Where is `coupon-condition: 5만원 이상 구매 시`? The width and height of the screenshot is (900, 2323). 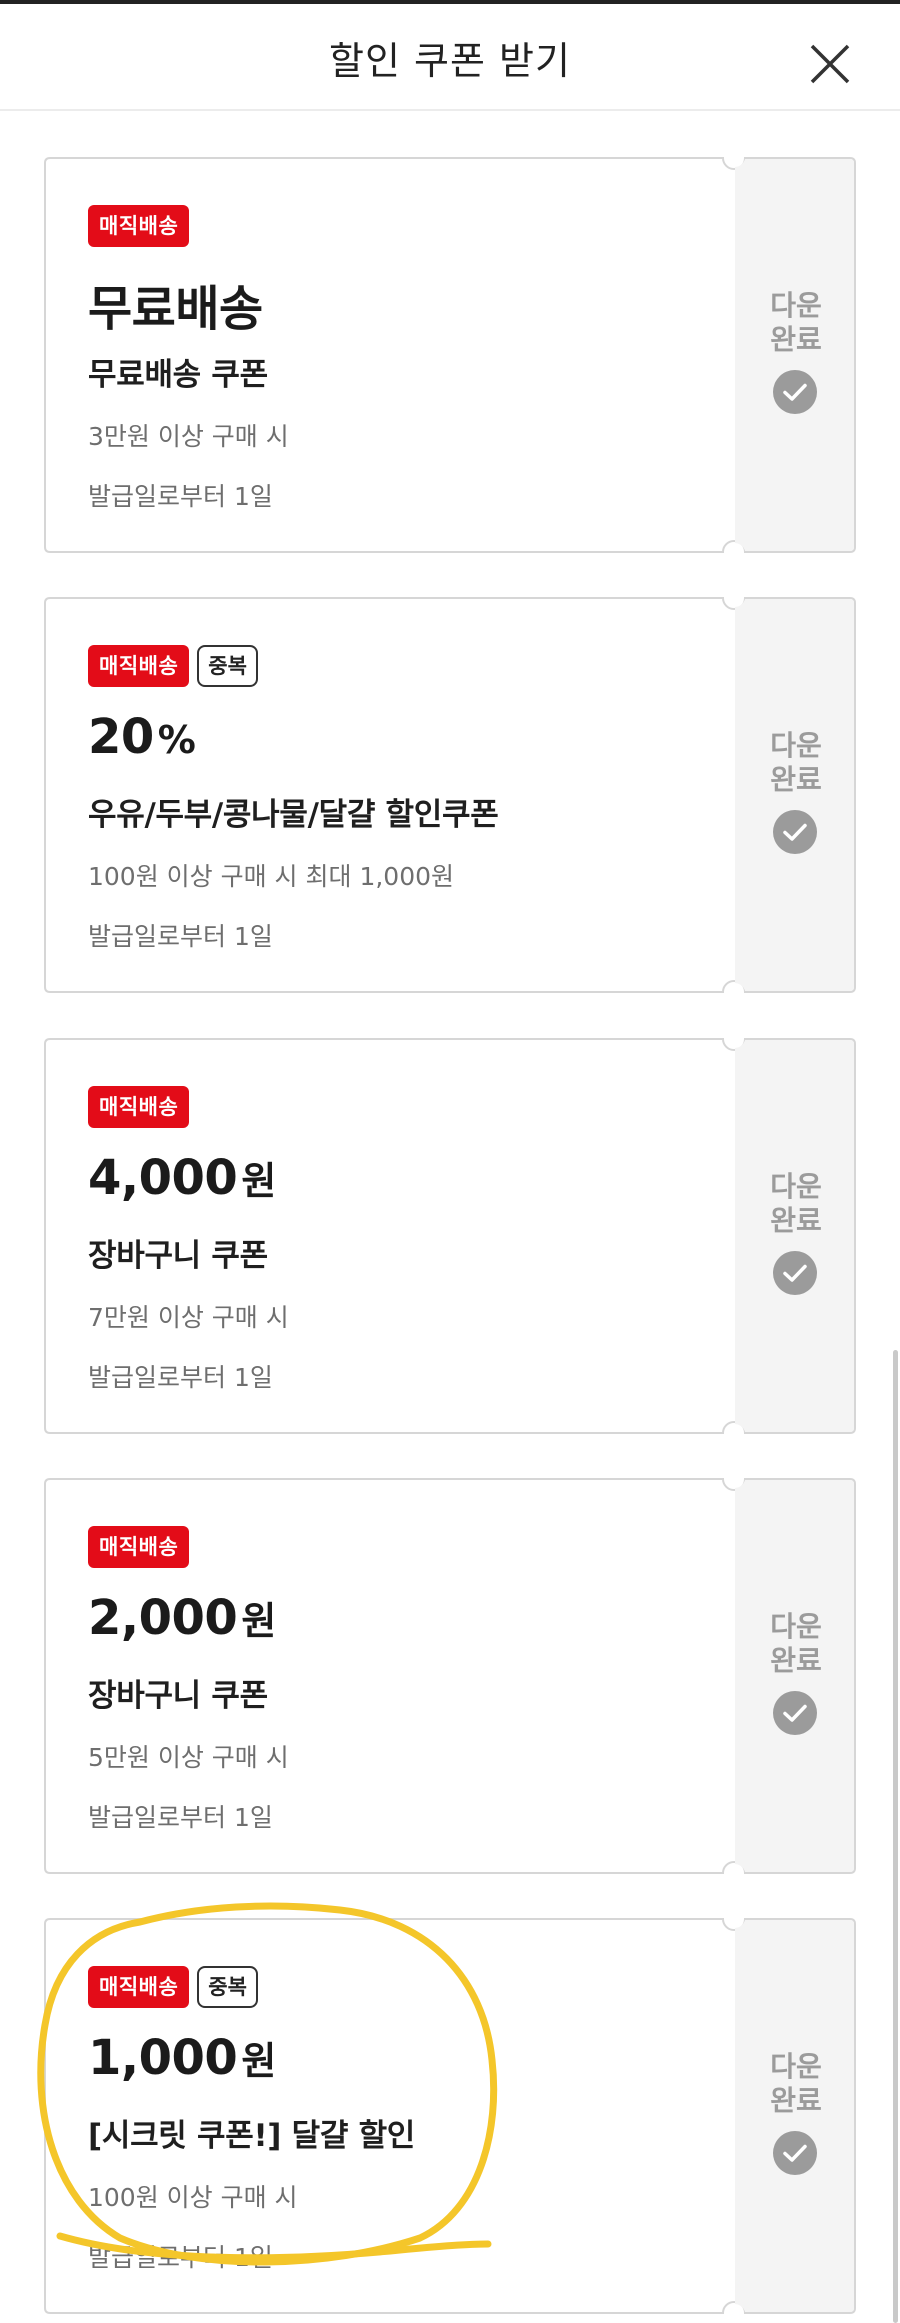
coupon-condition: 5만원 이상 구매 시 is located at coordinates (188, 1757).